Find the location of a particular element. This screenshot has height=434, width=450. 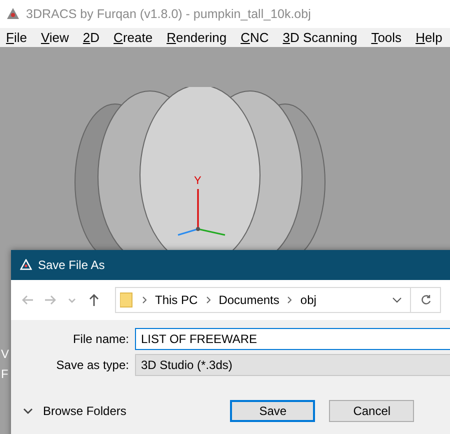

breadcrumb-item: obj is located at coordinates (308, 300).